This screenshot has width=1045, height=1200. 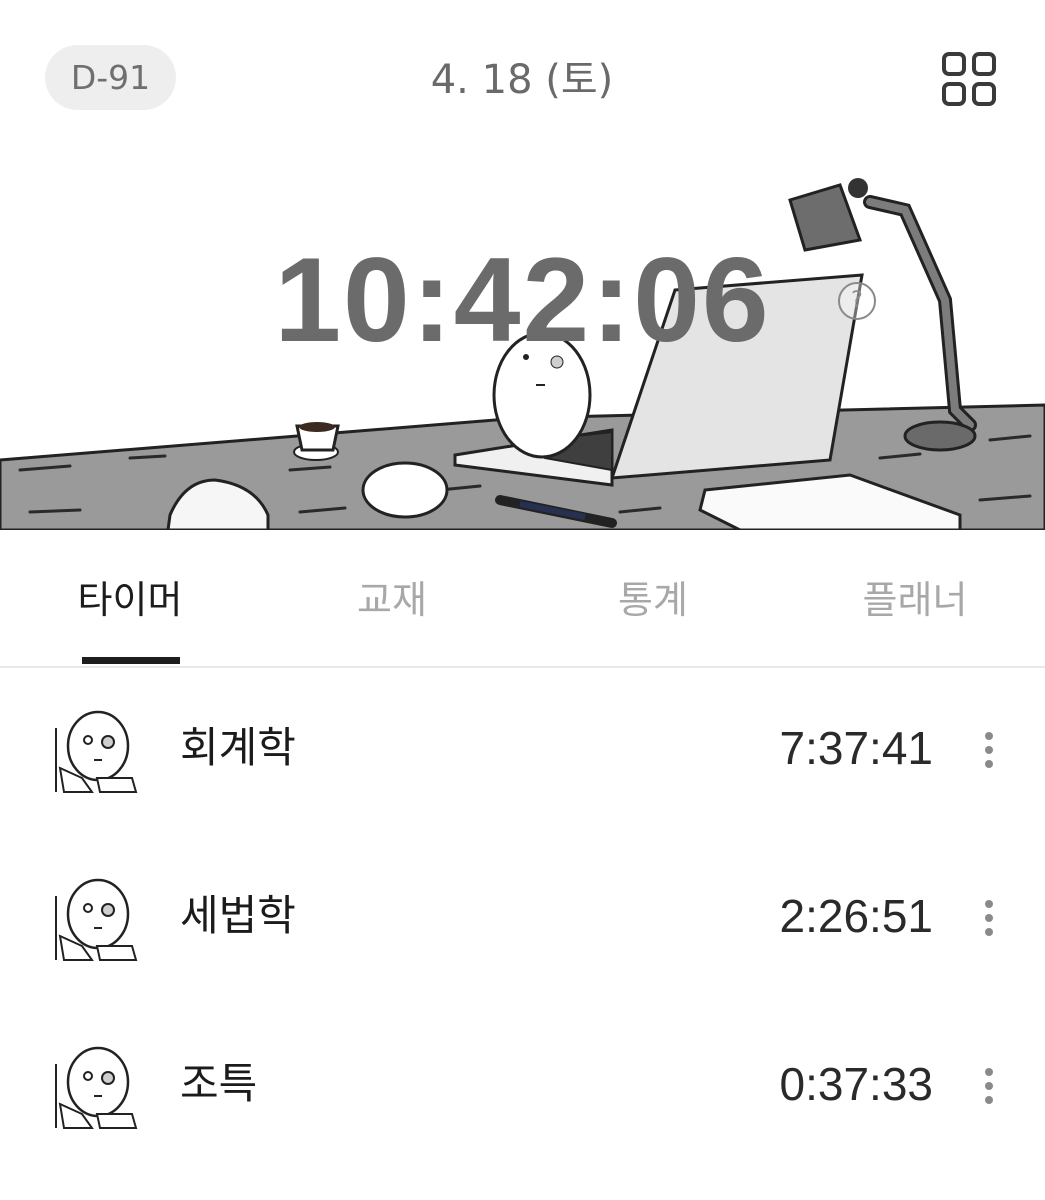 What do you see at coordinates (856, 916) in the screenshot?
I see `subject-time: 2:26:51` at bounding box center [856, 916].